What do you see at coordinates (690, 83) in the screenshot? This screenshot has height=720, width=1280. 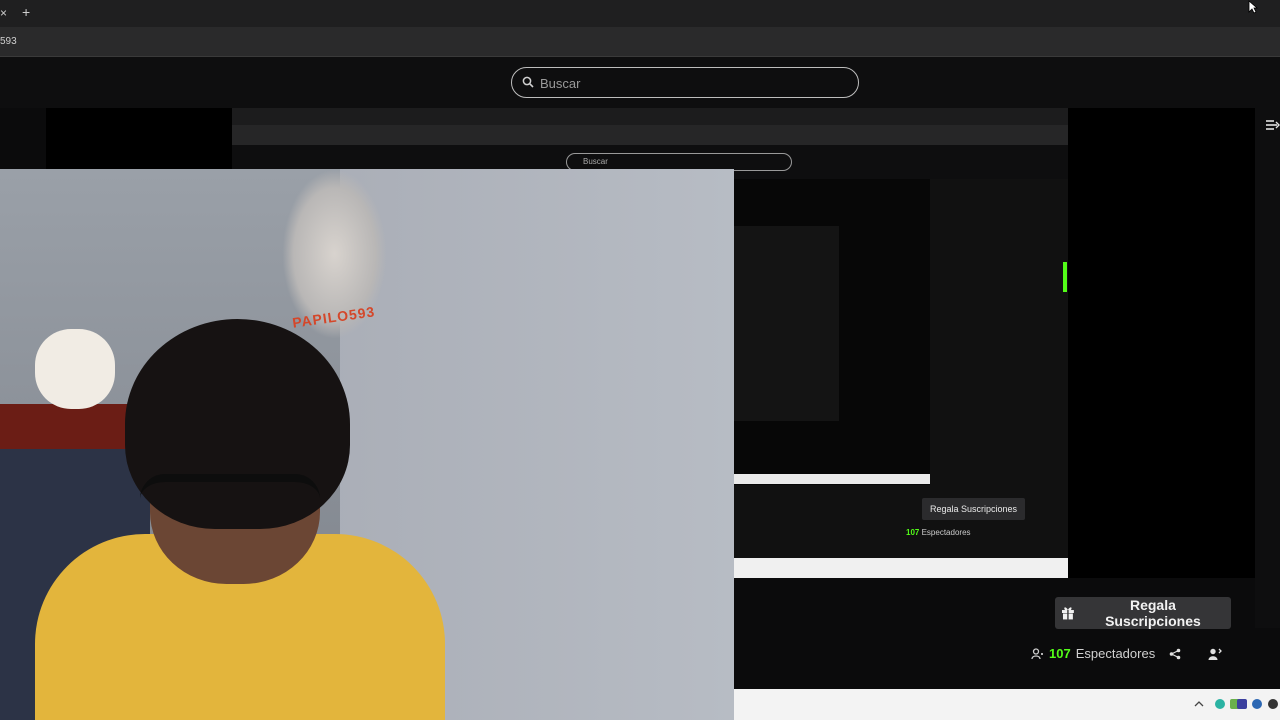 I see `search-input` at bounding box center [690, 83].